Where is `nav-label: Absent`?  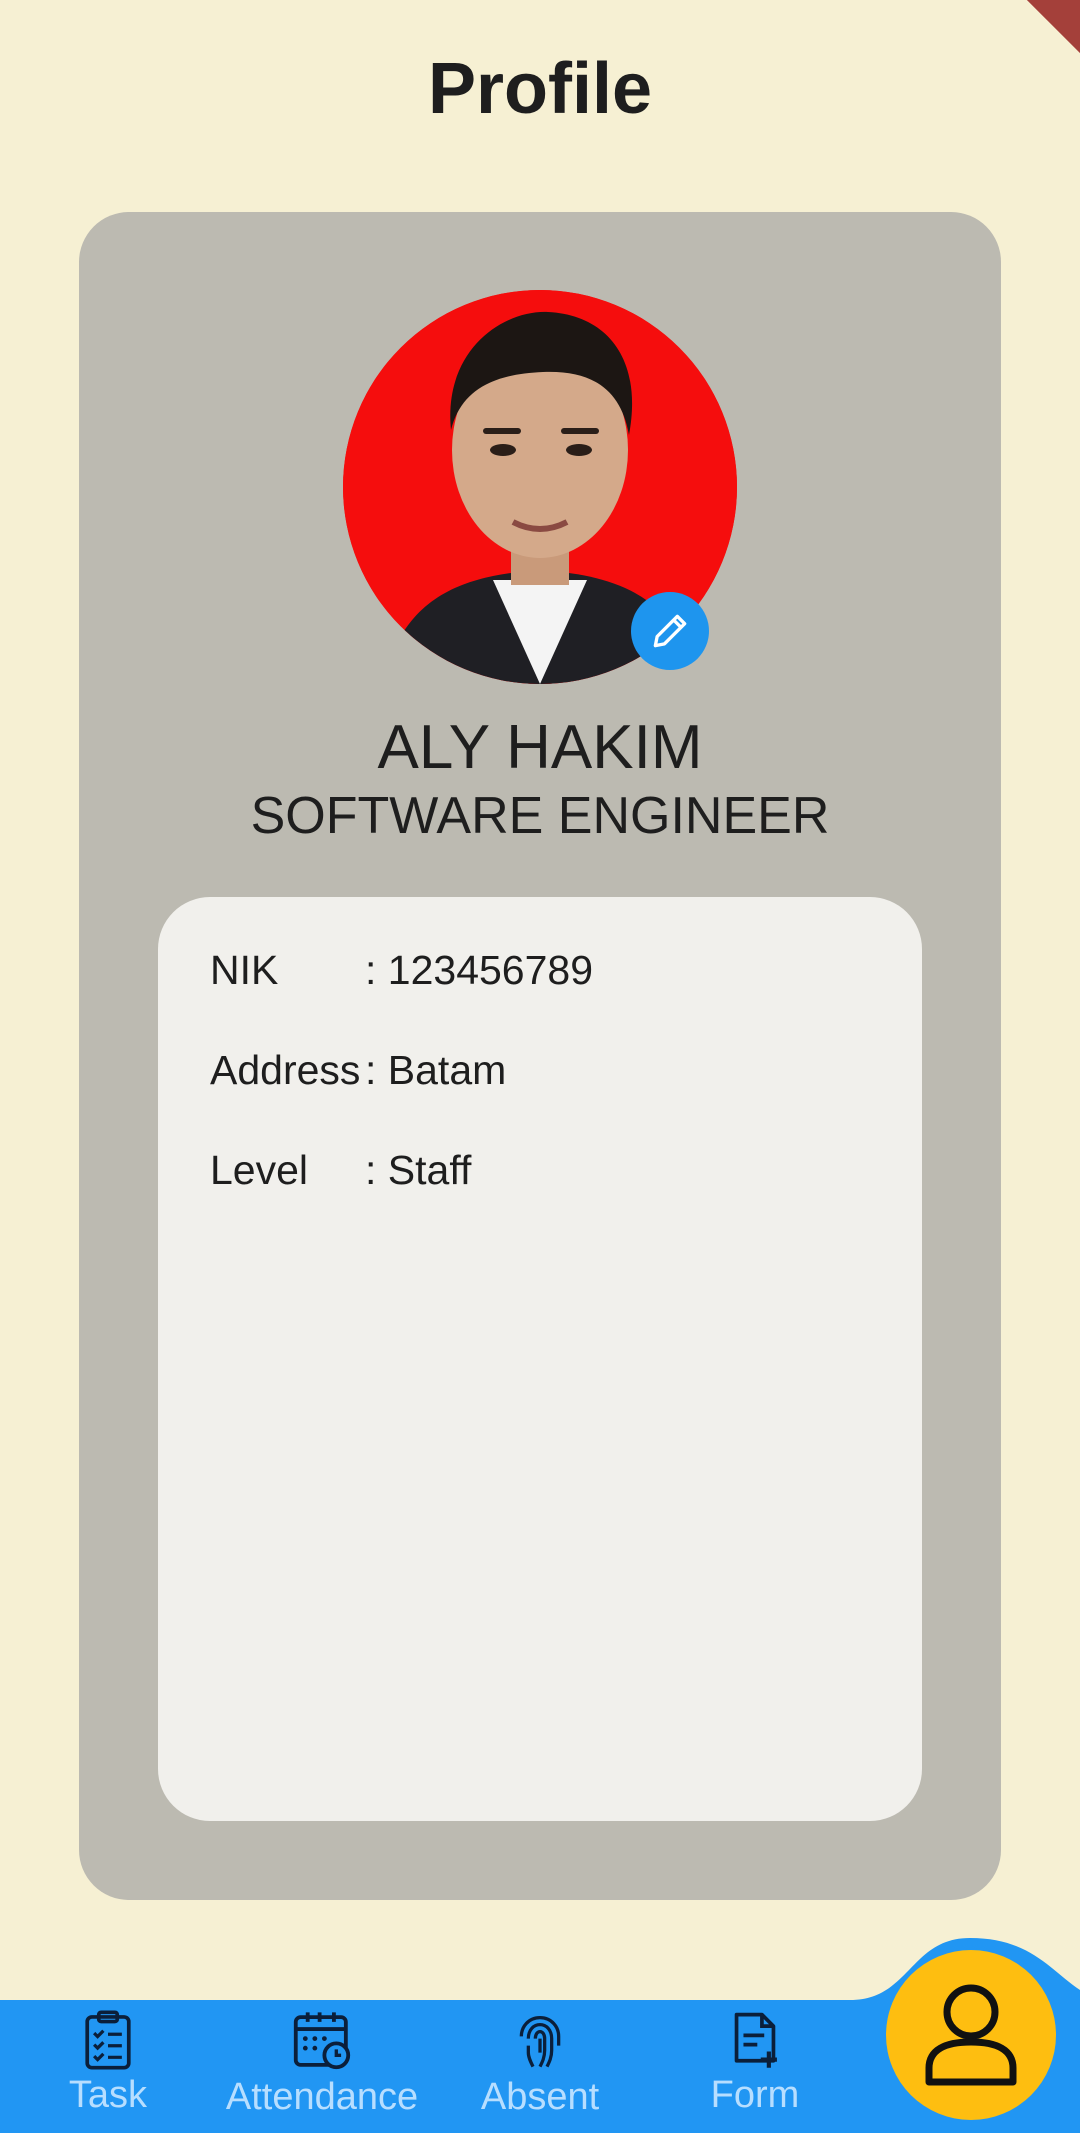
nav-label: Absent is located at coordinates (540, 2097).